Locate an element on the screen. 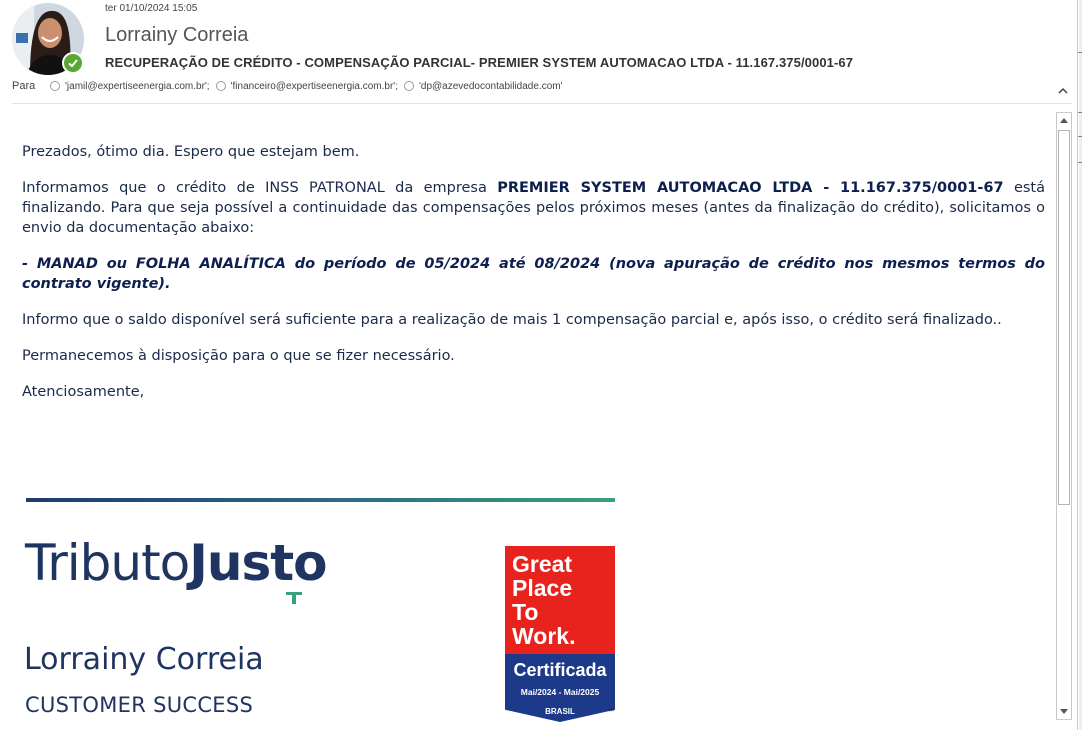 The width and height of the screenshot is (1082, 730). signature-divider is located at coordinates (320, 500).